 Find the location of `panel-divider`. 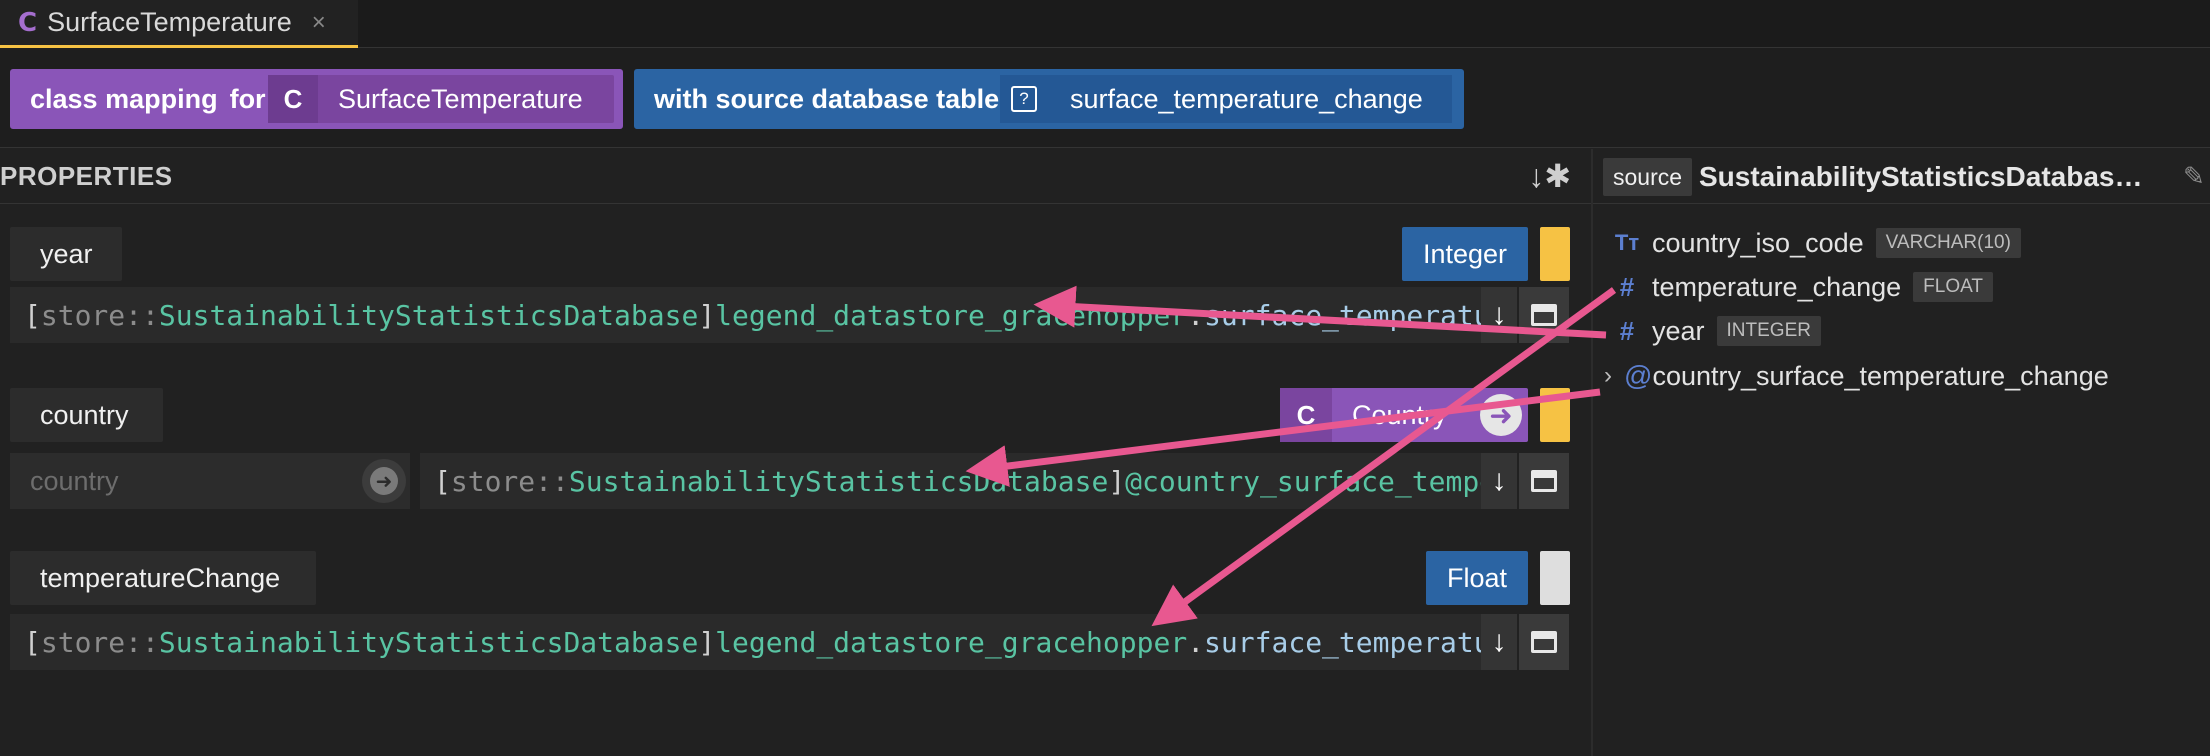

panel-divider is located at coordinates (1592, 452).